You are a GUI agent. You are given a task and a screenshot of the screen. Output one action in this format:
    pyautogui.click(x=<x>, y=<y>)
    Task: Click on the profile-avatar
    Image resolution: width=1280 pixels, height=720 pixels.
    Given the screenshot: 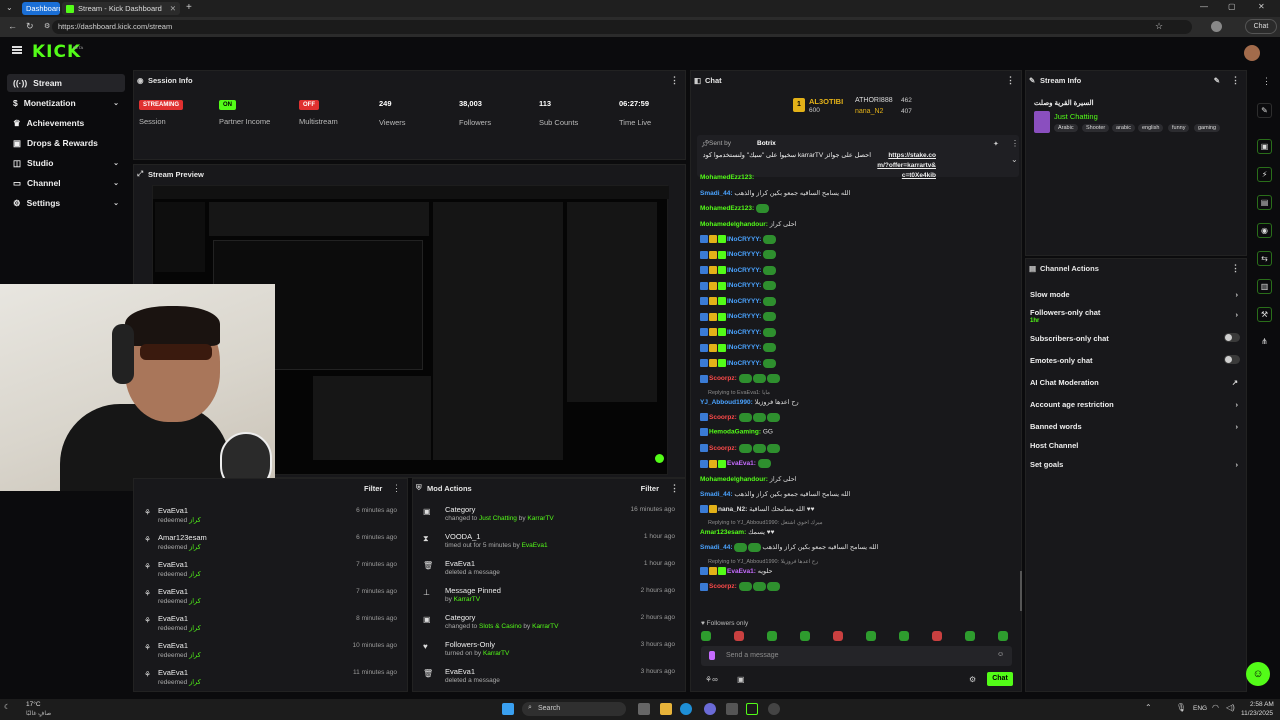 What is the action you would take?
    pyautogui.click(x=1216, y=26)
    